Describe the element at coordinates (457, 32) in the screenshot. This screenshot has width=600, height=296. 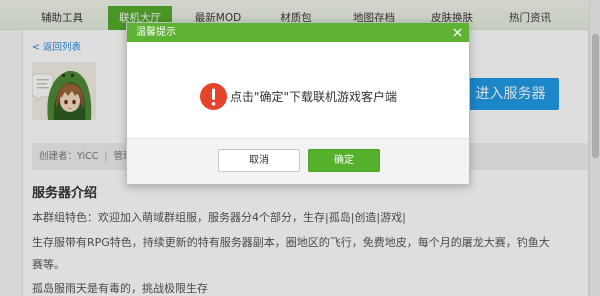
I see `close-icon` at that location.